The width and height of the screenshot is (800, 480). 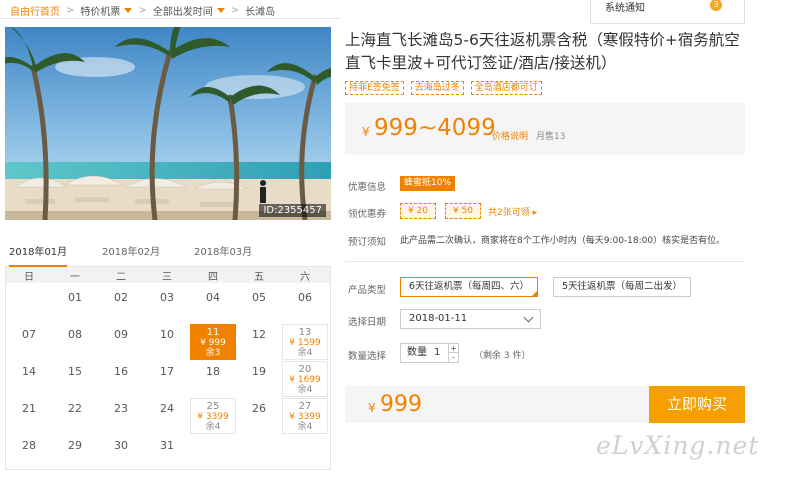 I want to click on chevron-down-icon, so click(x=528, y=317).